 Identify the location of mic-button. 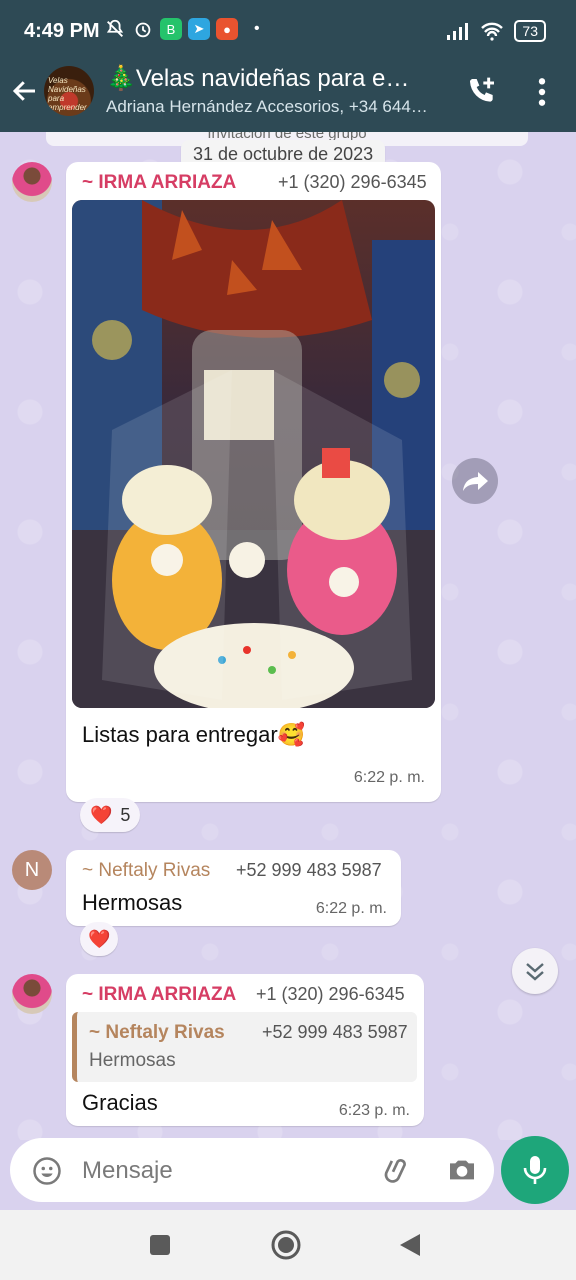
(535, 1170).